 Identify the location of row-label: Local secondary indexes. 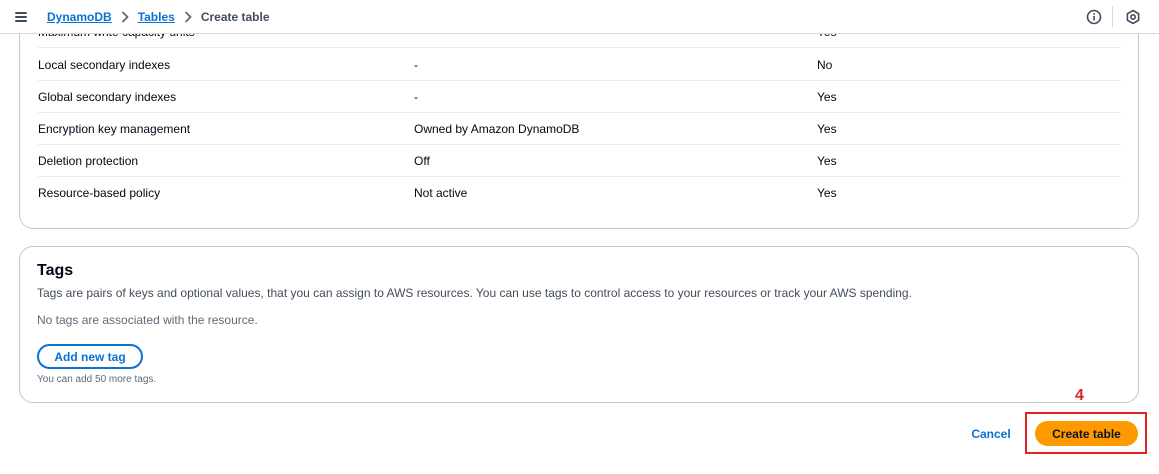
(104, 65).